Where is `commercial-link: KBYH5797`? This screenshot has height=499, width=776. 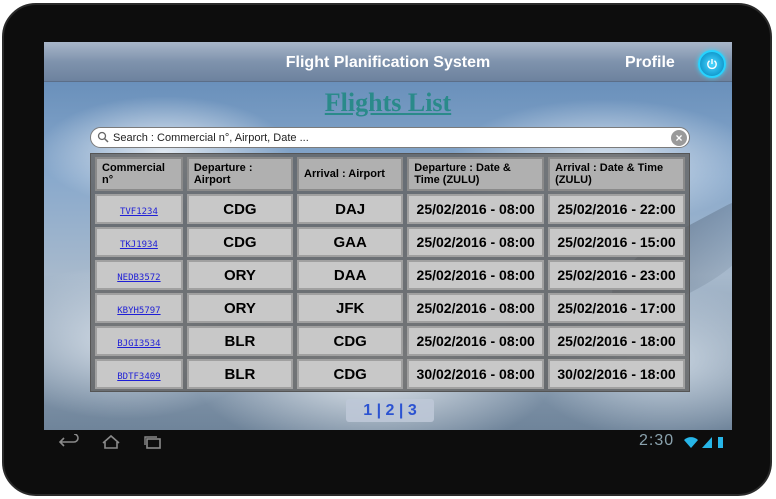
commercial-link: KBYH5797 is located at coordinates (138, 311).